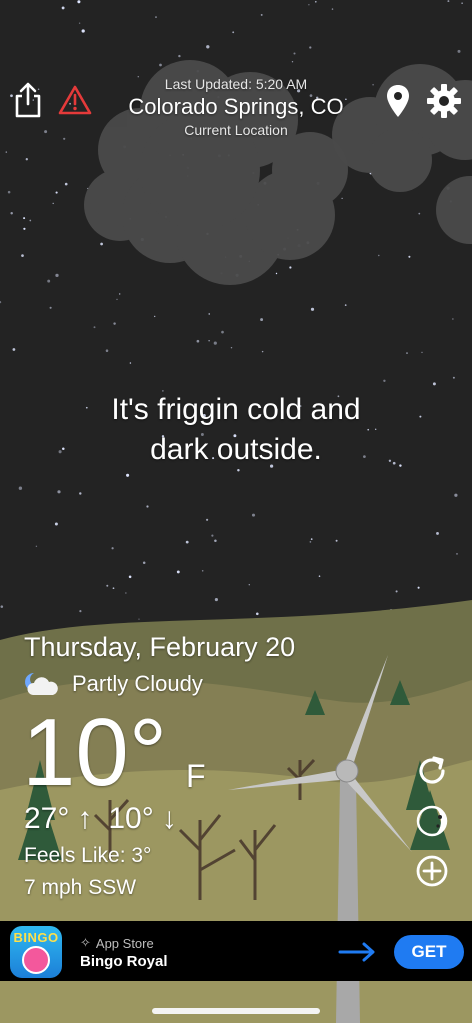 This screenshot has height=1023, width=472. Describe the element at coordinates (236, 951) in the screenshot. I see `ad-banner: BINGO ✧ App Store Bingo Royal GET` at that location.